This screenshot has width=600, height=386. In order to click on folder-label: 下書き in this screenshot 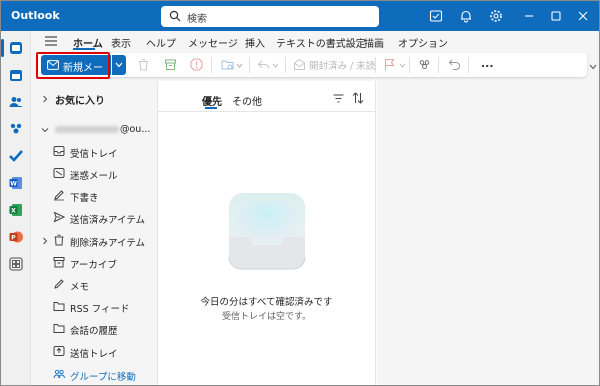, I will do `click(84, 198)`.